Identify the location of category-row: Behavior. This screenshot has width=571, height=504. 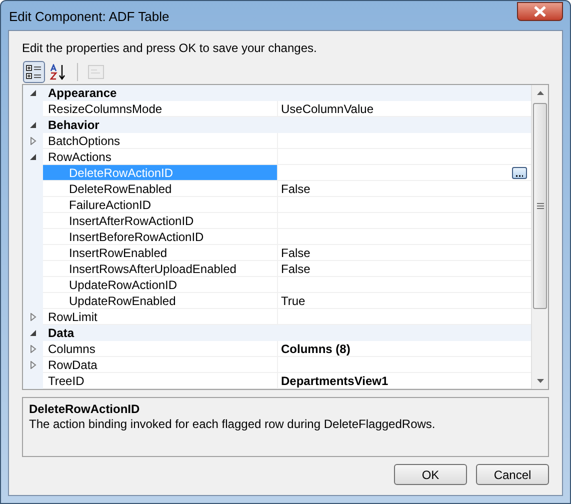
(287, 125).